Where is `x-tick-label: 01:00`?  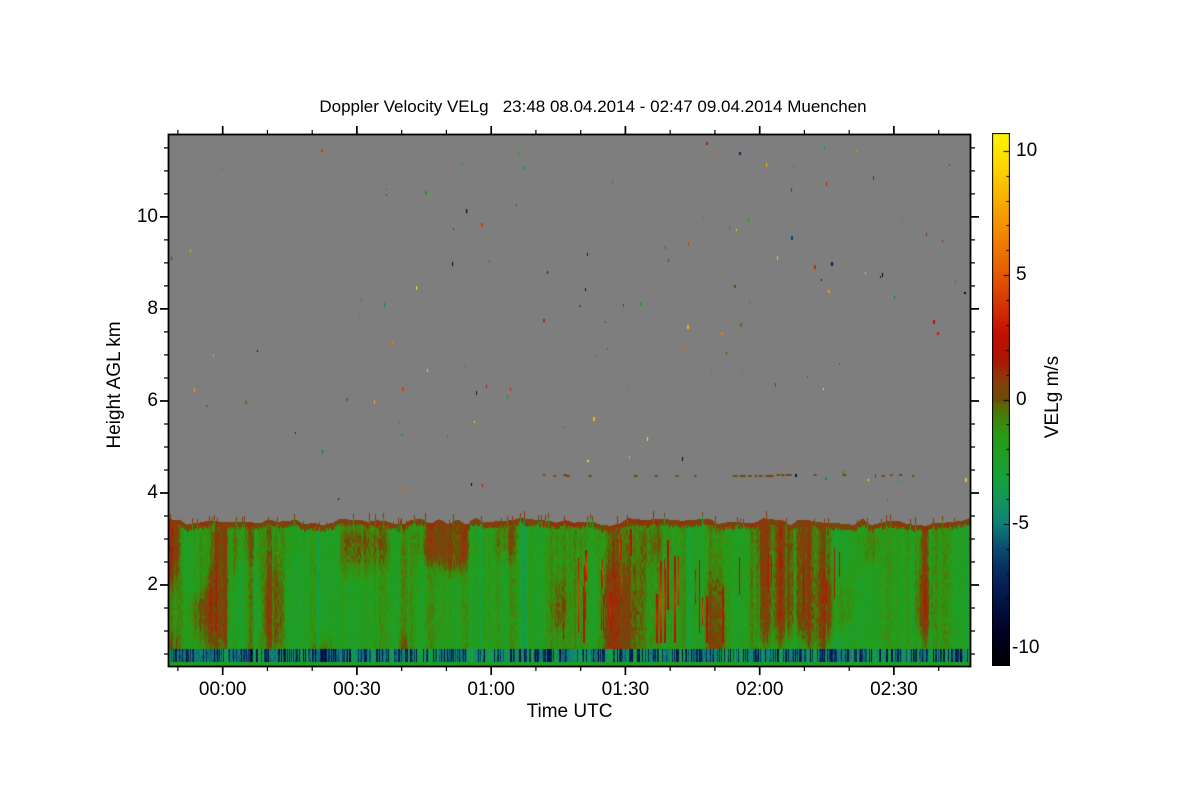 x-tick-label: 01:00 is located at coordinates (491, 689).